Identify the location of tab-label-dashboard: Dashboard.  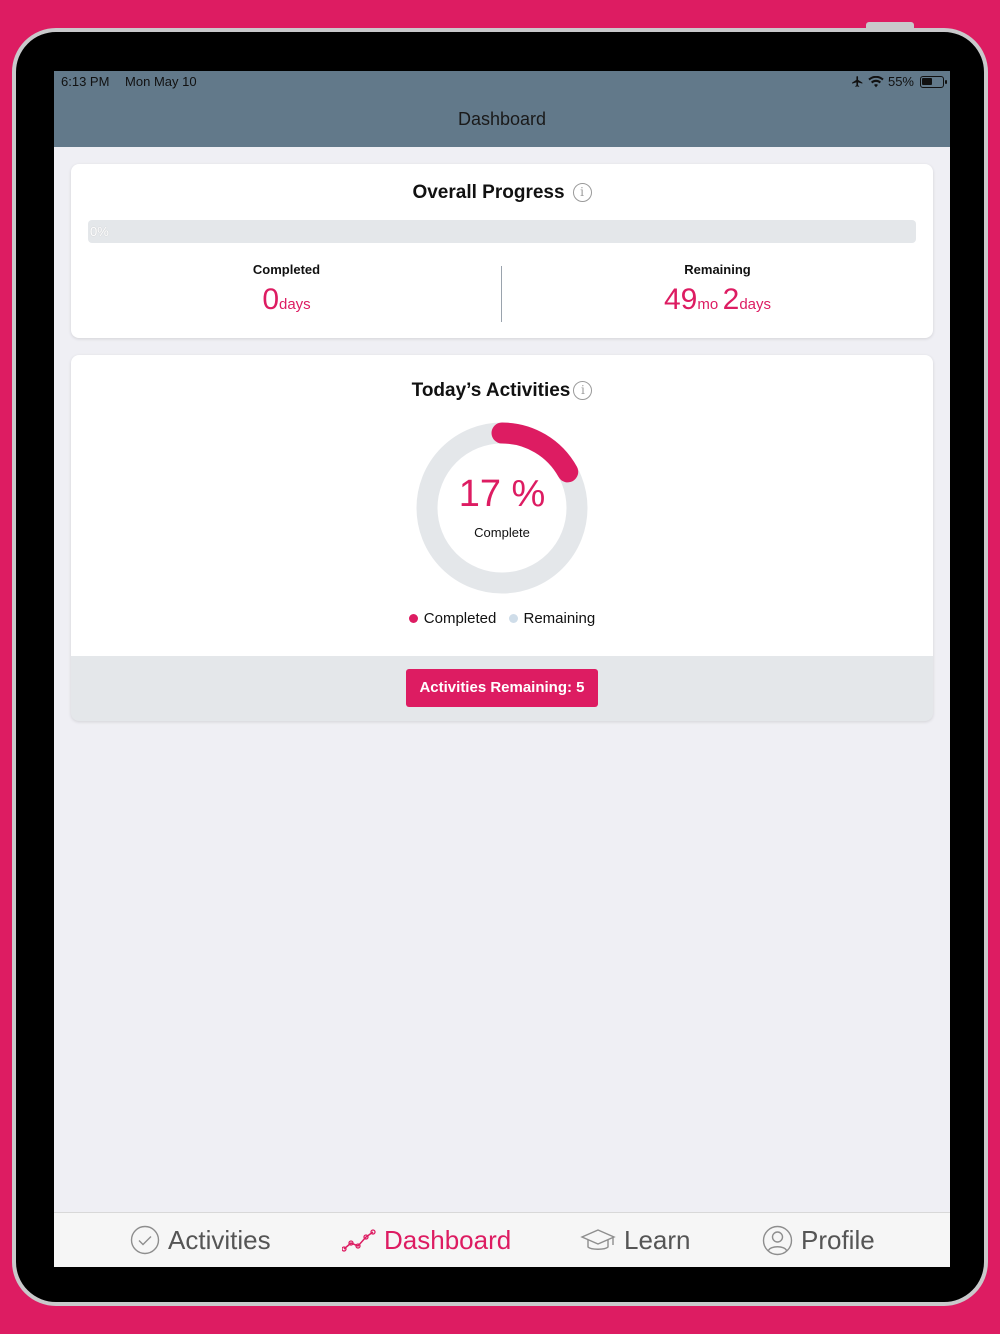
(448, 1239).